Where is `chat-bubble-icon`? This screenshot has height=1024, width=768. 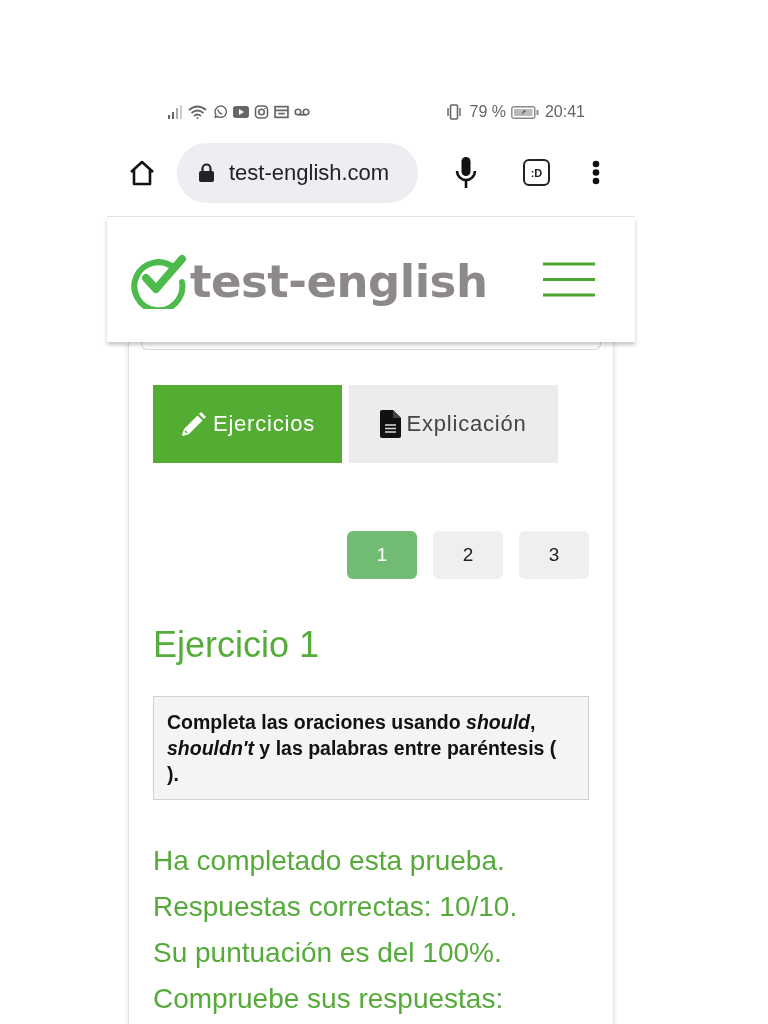 chat-bubble-icon is located at coordinates (220, 112).